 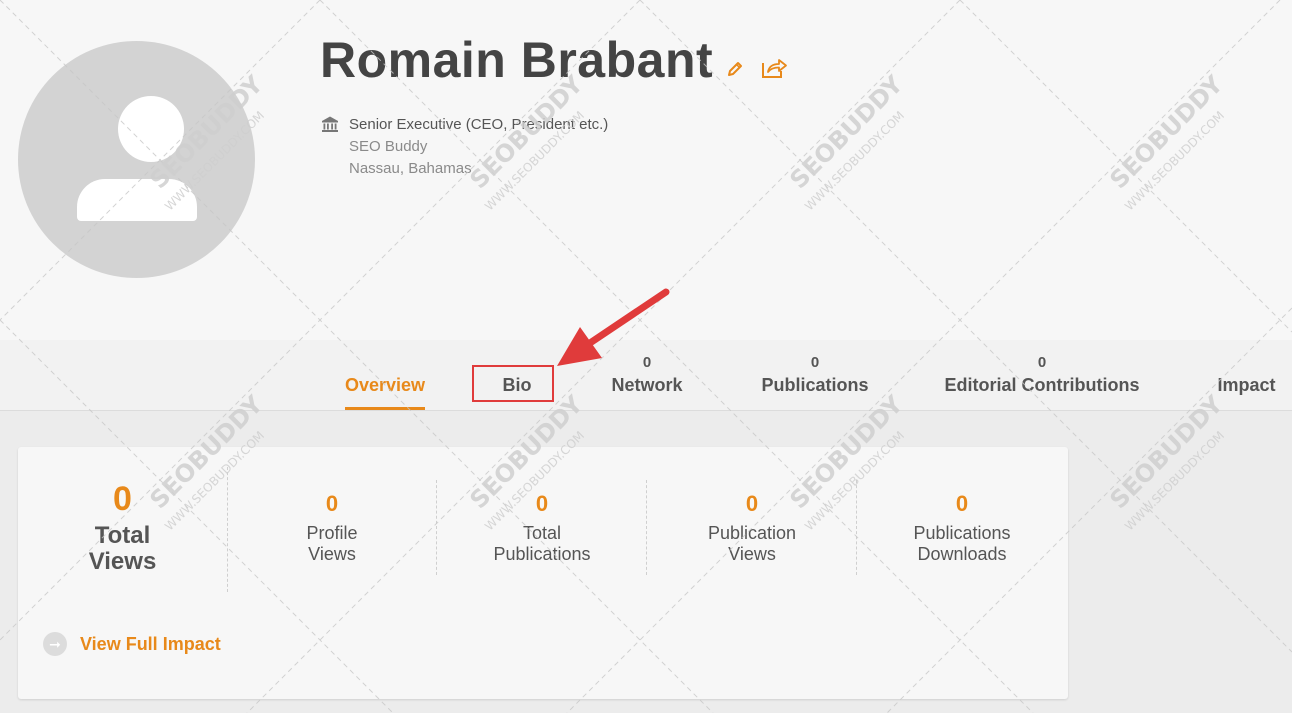 I want to click on stat-profile-views: 0 Profile Views, so click(x=332, y=528).